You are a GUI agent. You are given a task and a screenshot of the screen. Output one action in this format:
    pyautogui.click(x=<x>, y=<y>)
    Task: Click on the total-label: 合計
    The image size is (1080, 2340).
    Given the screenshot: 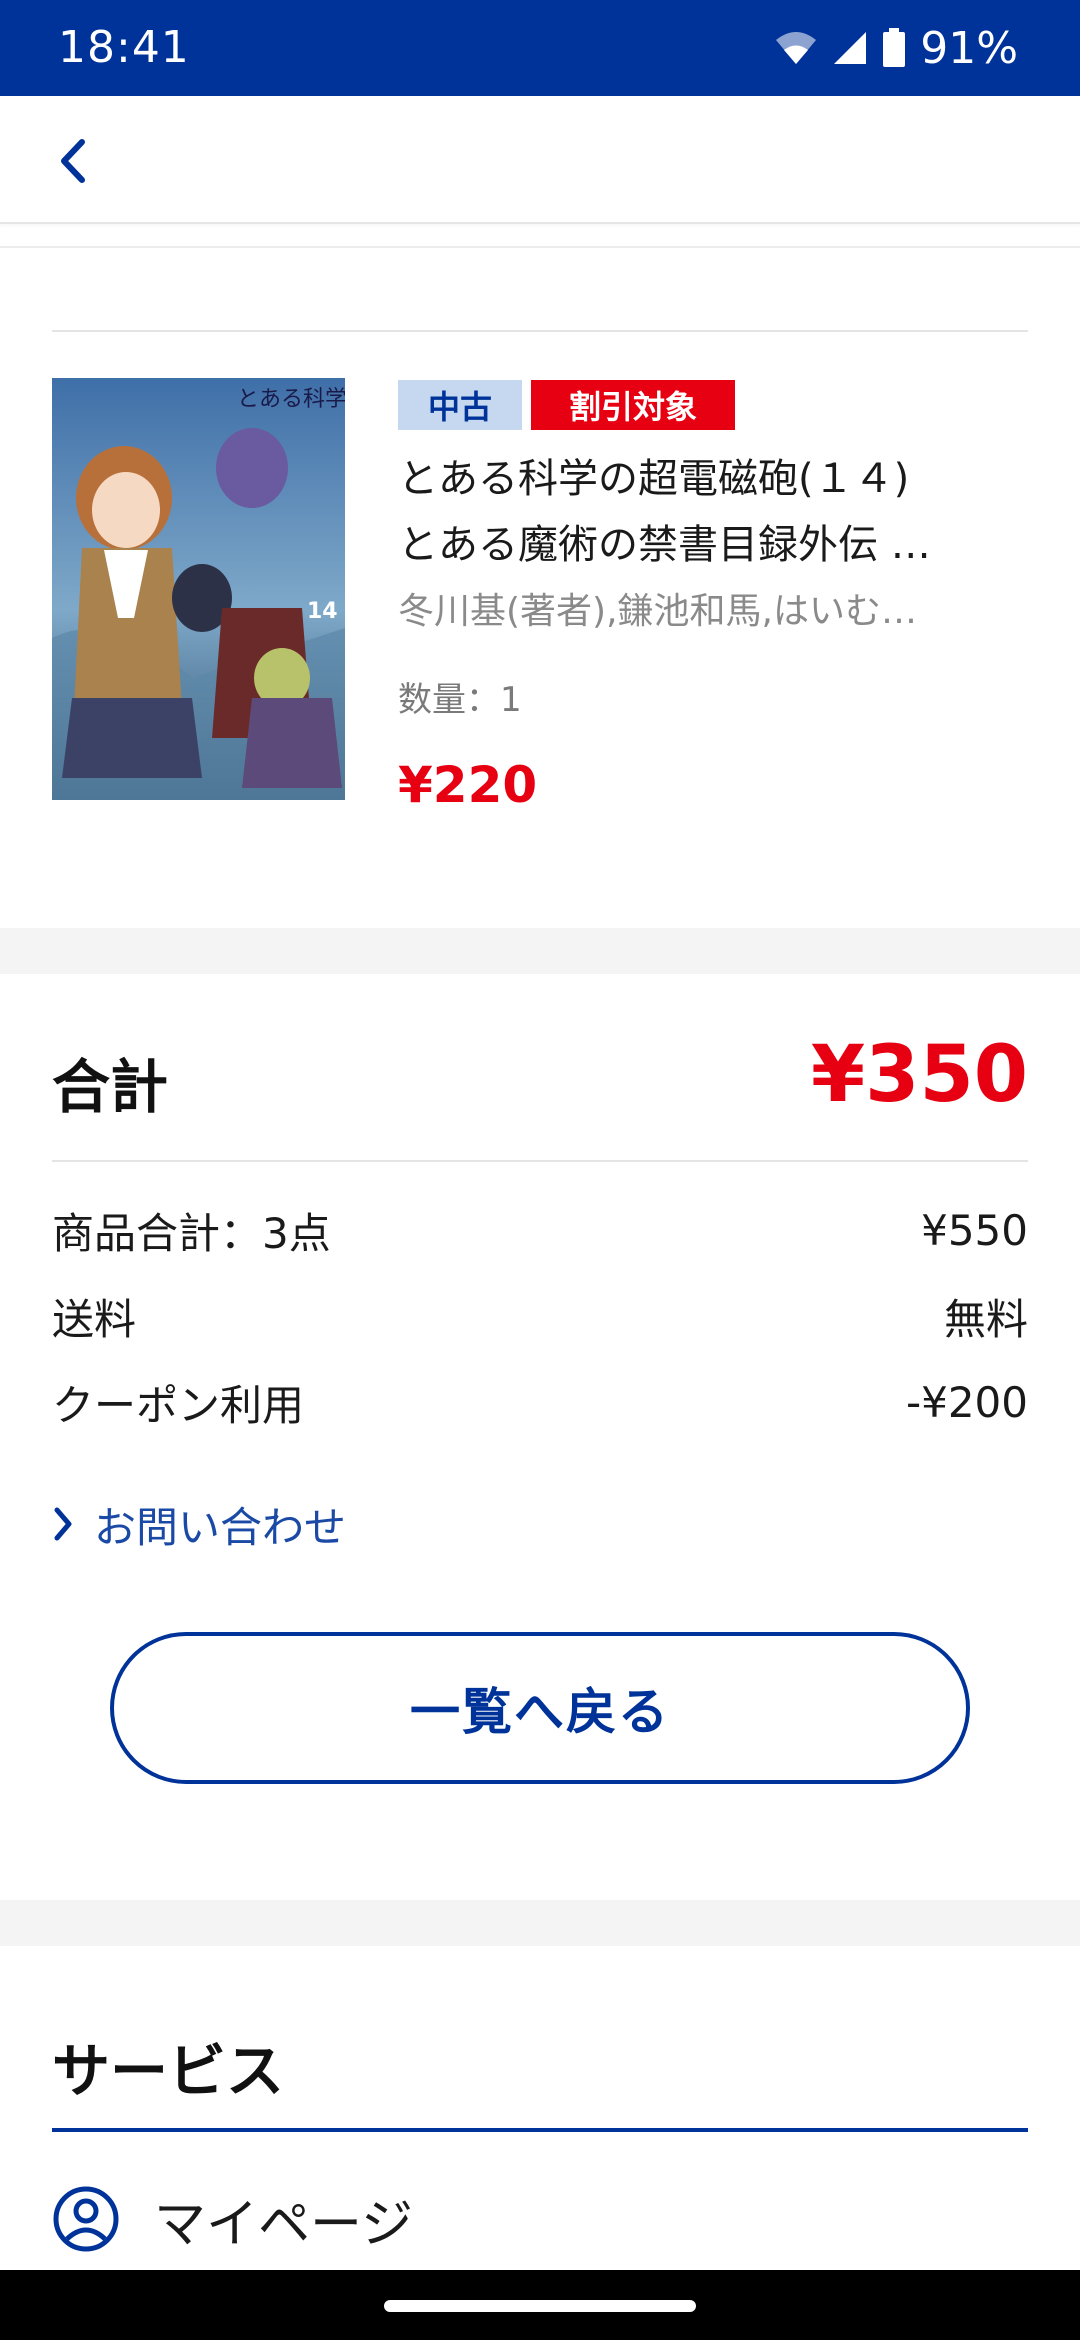 What is the action you would take?
    pyautogui.click(x=110, y=1087)
    